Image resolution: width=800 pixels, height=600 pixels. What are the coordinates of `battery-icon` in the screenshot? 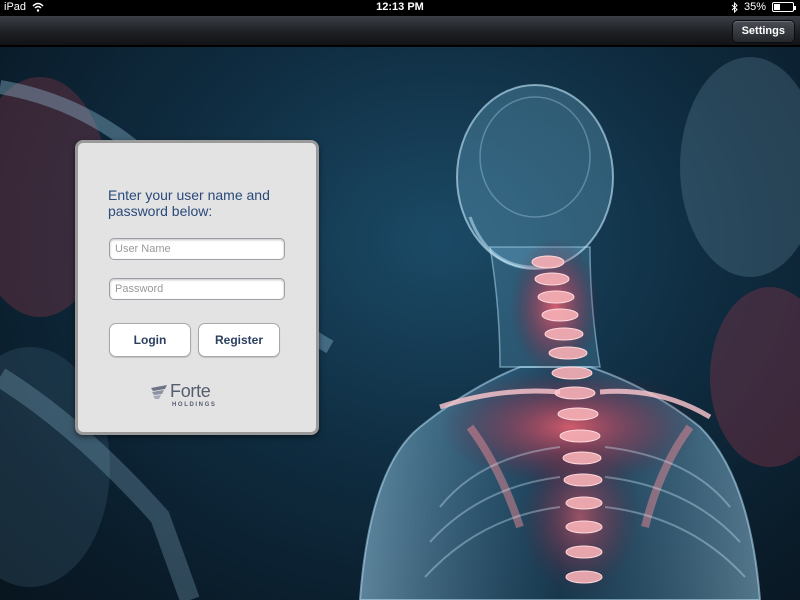 It's located at (784, 7).